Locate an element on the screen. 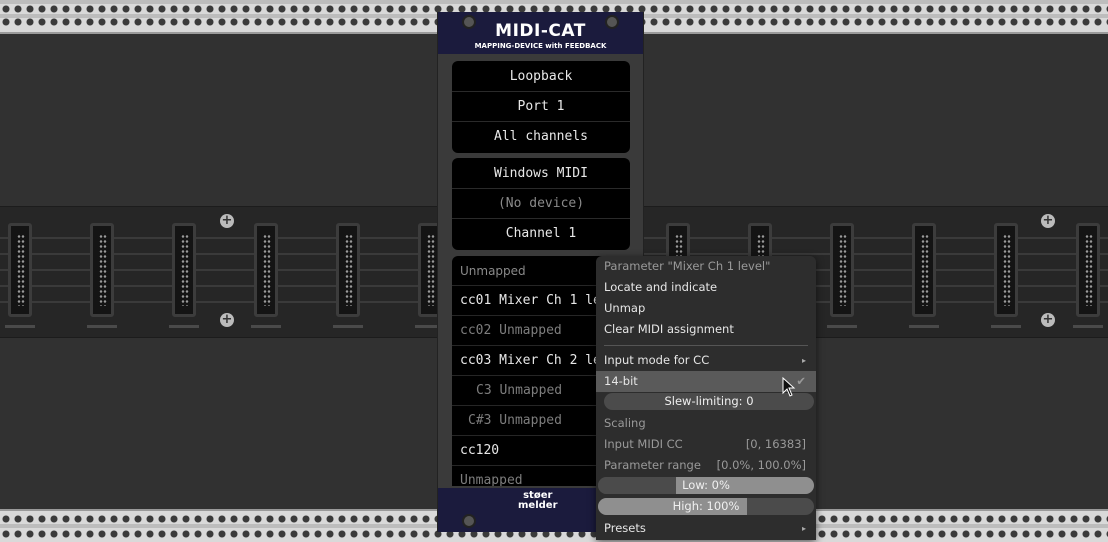 The height and width of the screenshot is (542, 1108). module-subtitle: MAPPING-DEVICE with FEEDBACK is located at coordinates (540, 46).